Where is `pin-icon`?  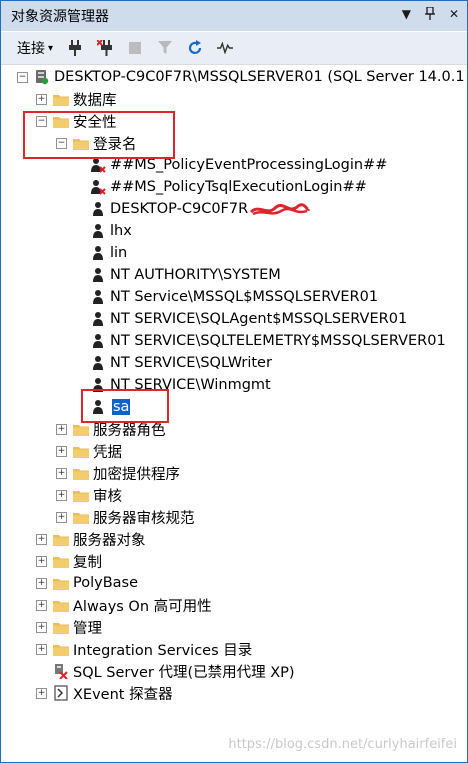 pin-icon is located at coordinates (429, 14).